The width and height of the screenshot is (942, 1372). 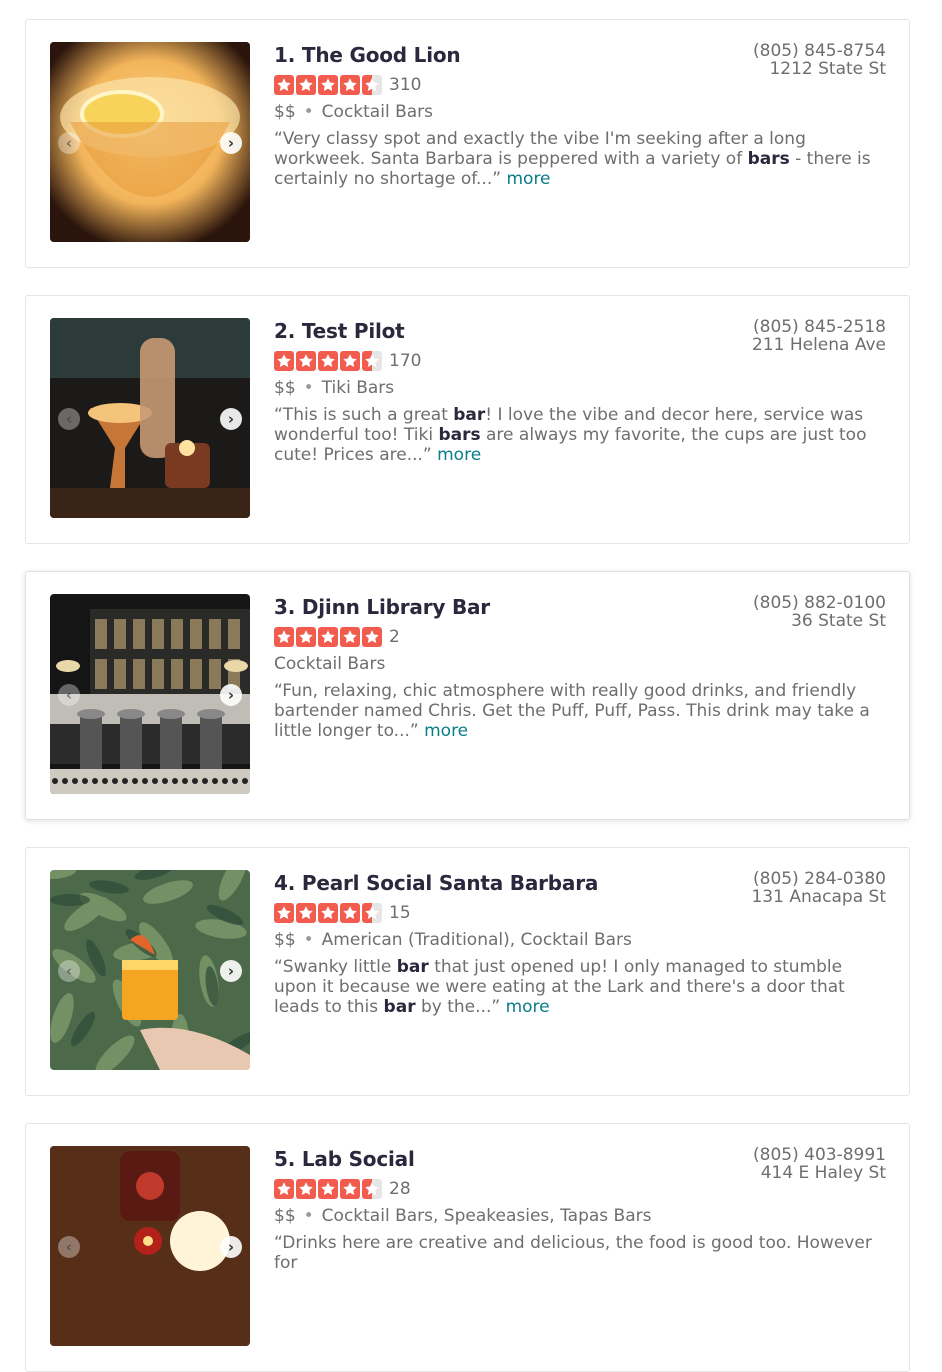 I want to click on review-count: 15, so click(x=400, y=913).